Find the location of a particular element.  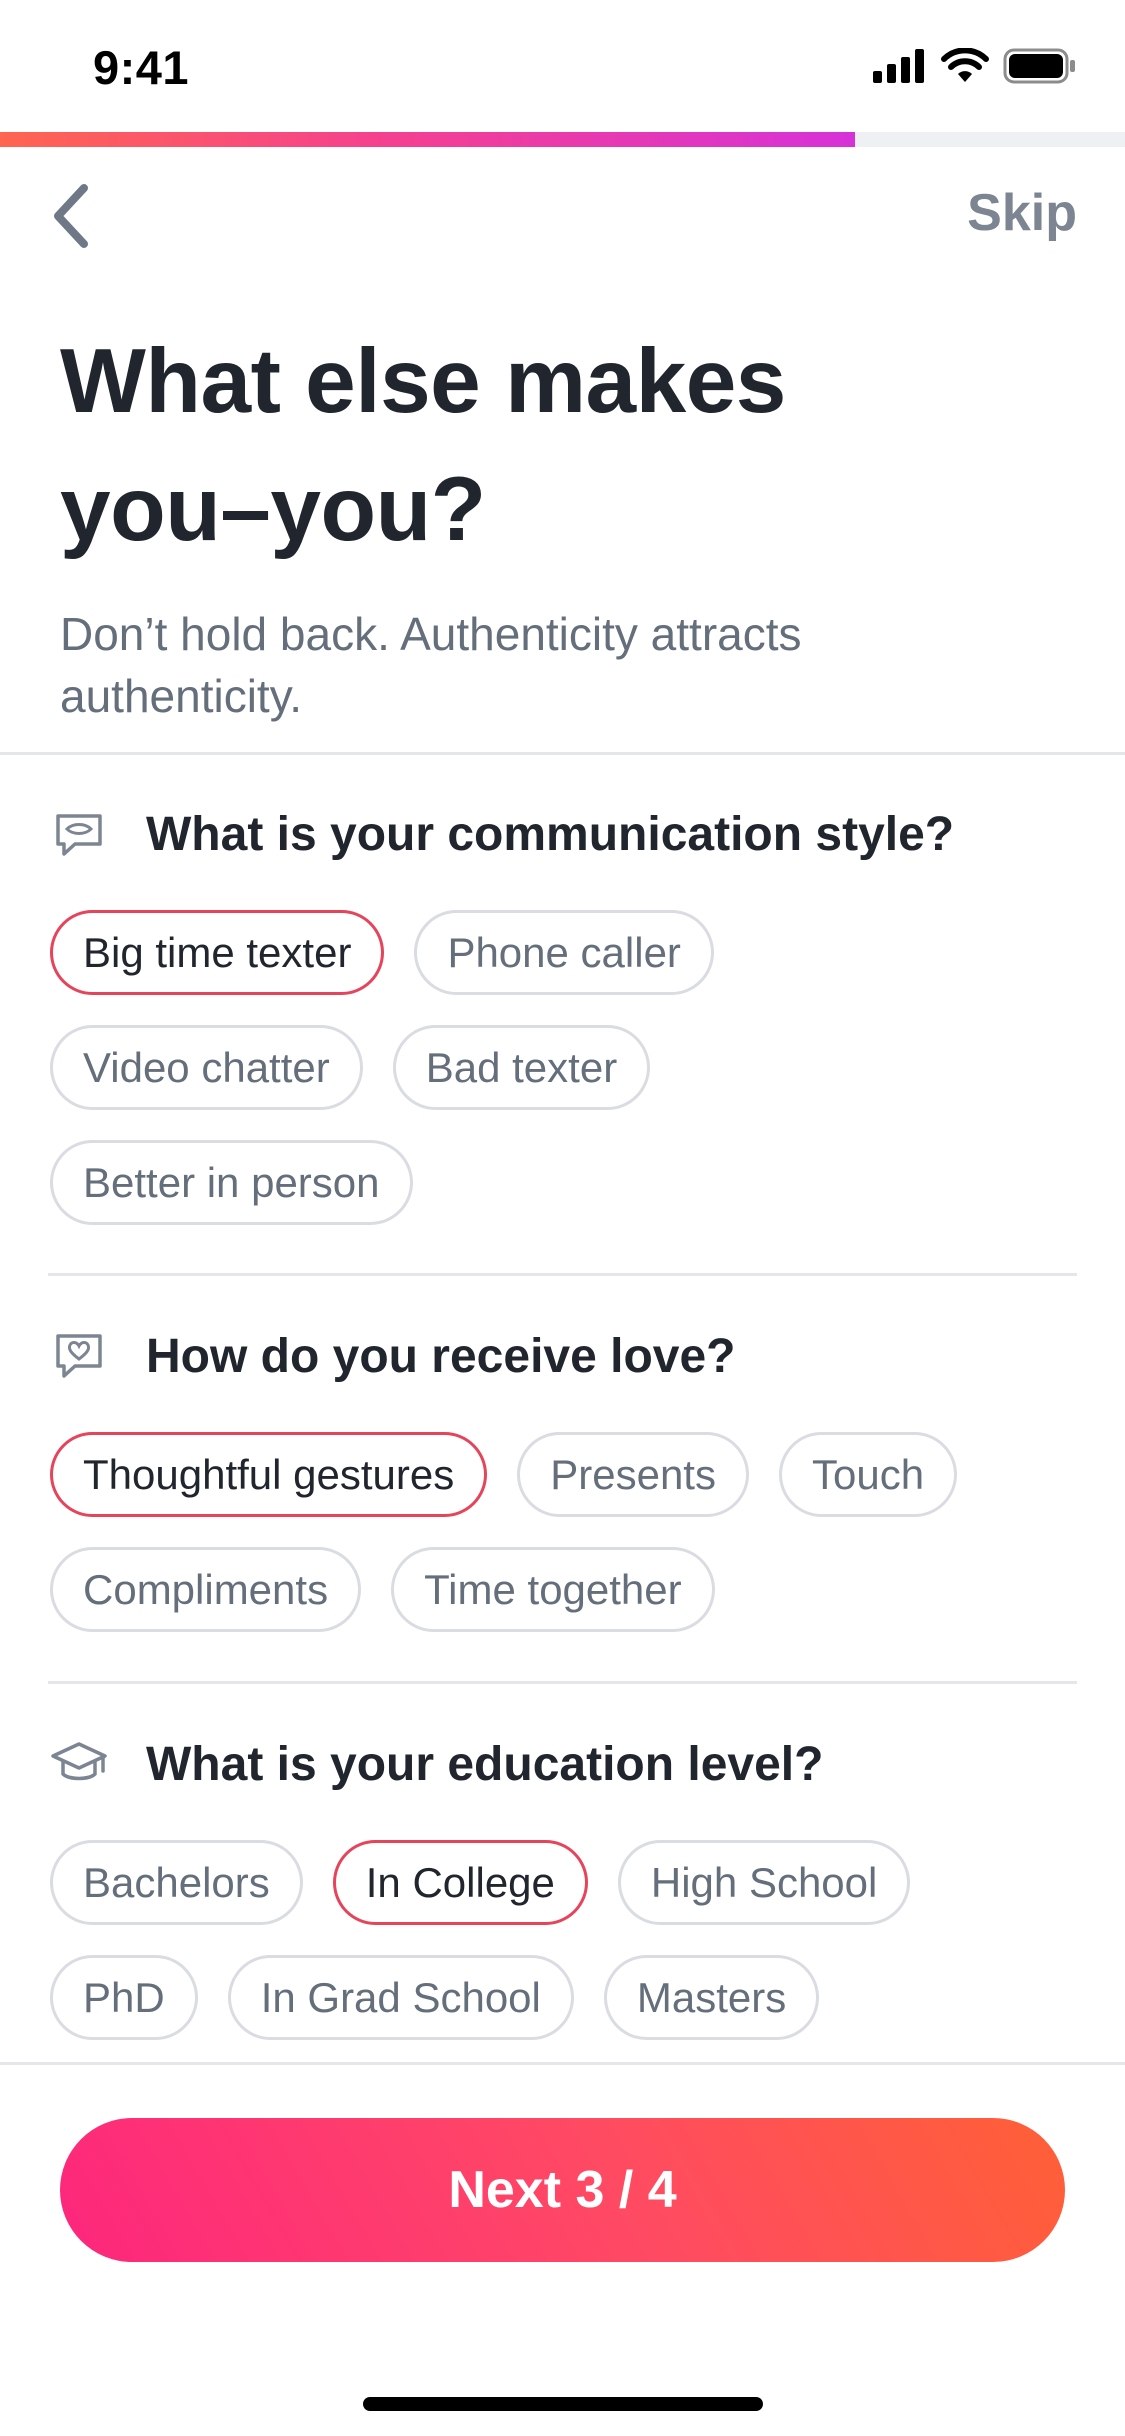

status-icons is located at coordinates (975, 66).